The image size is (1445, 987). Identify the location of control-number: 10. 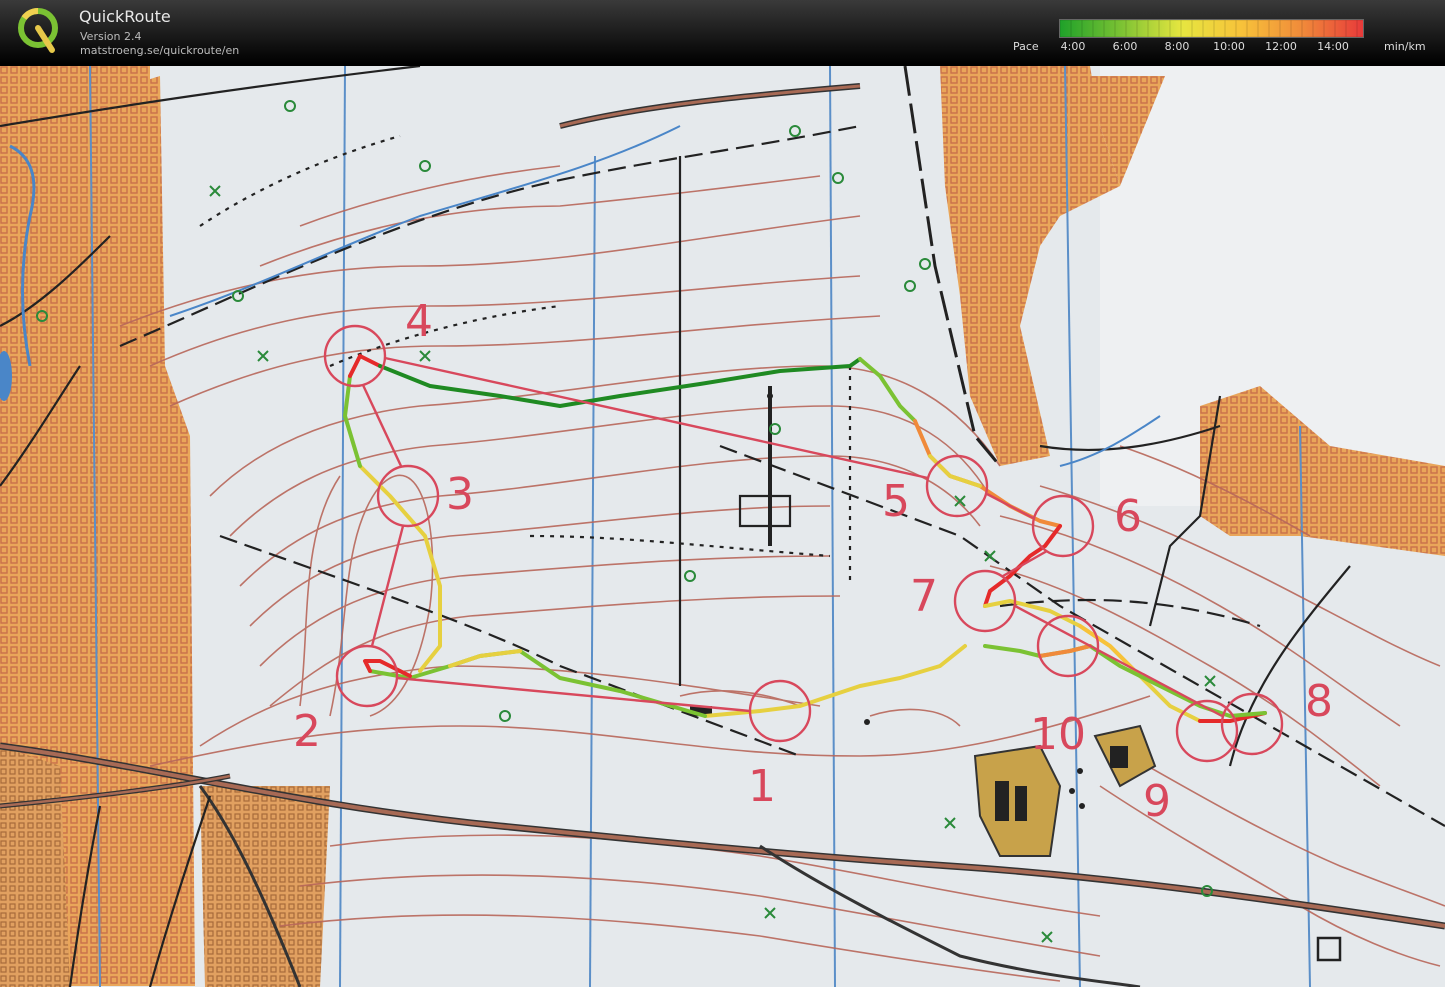
(1058, 734).